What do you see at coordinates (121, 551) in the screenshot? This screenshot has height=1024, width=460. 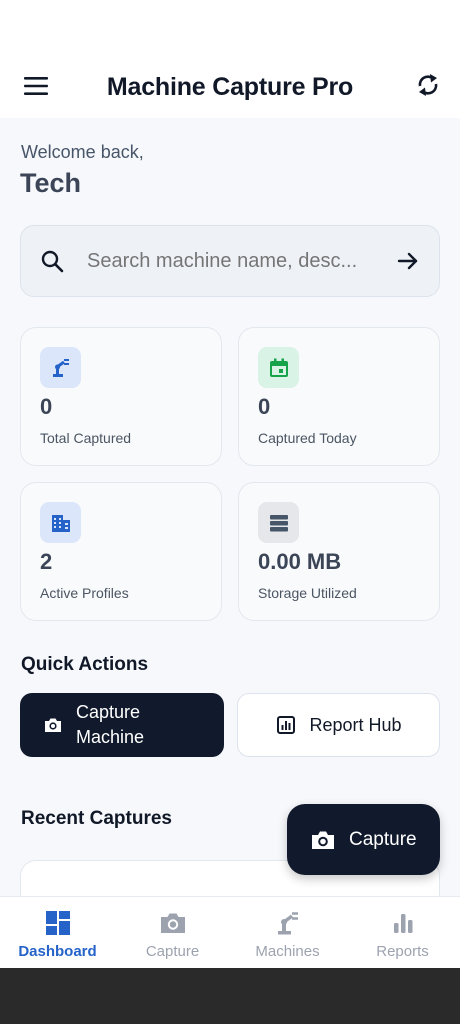 I see `stat-card-active-profiles: 2 Active Profiles` at bounding box center [121, 551].